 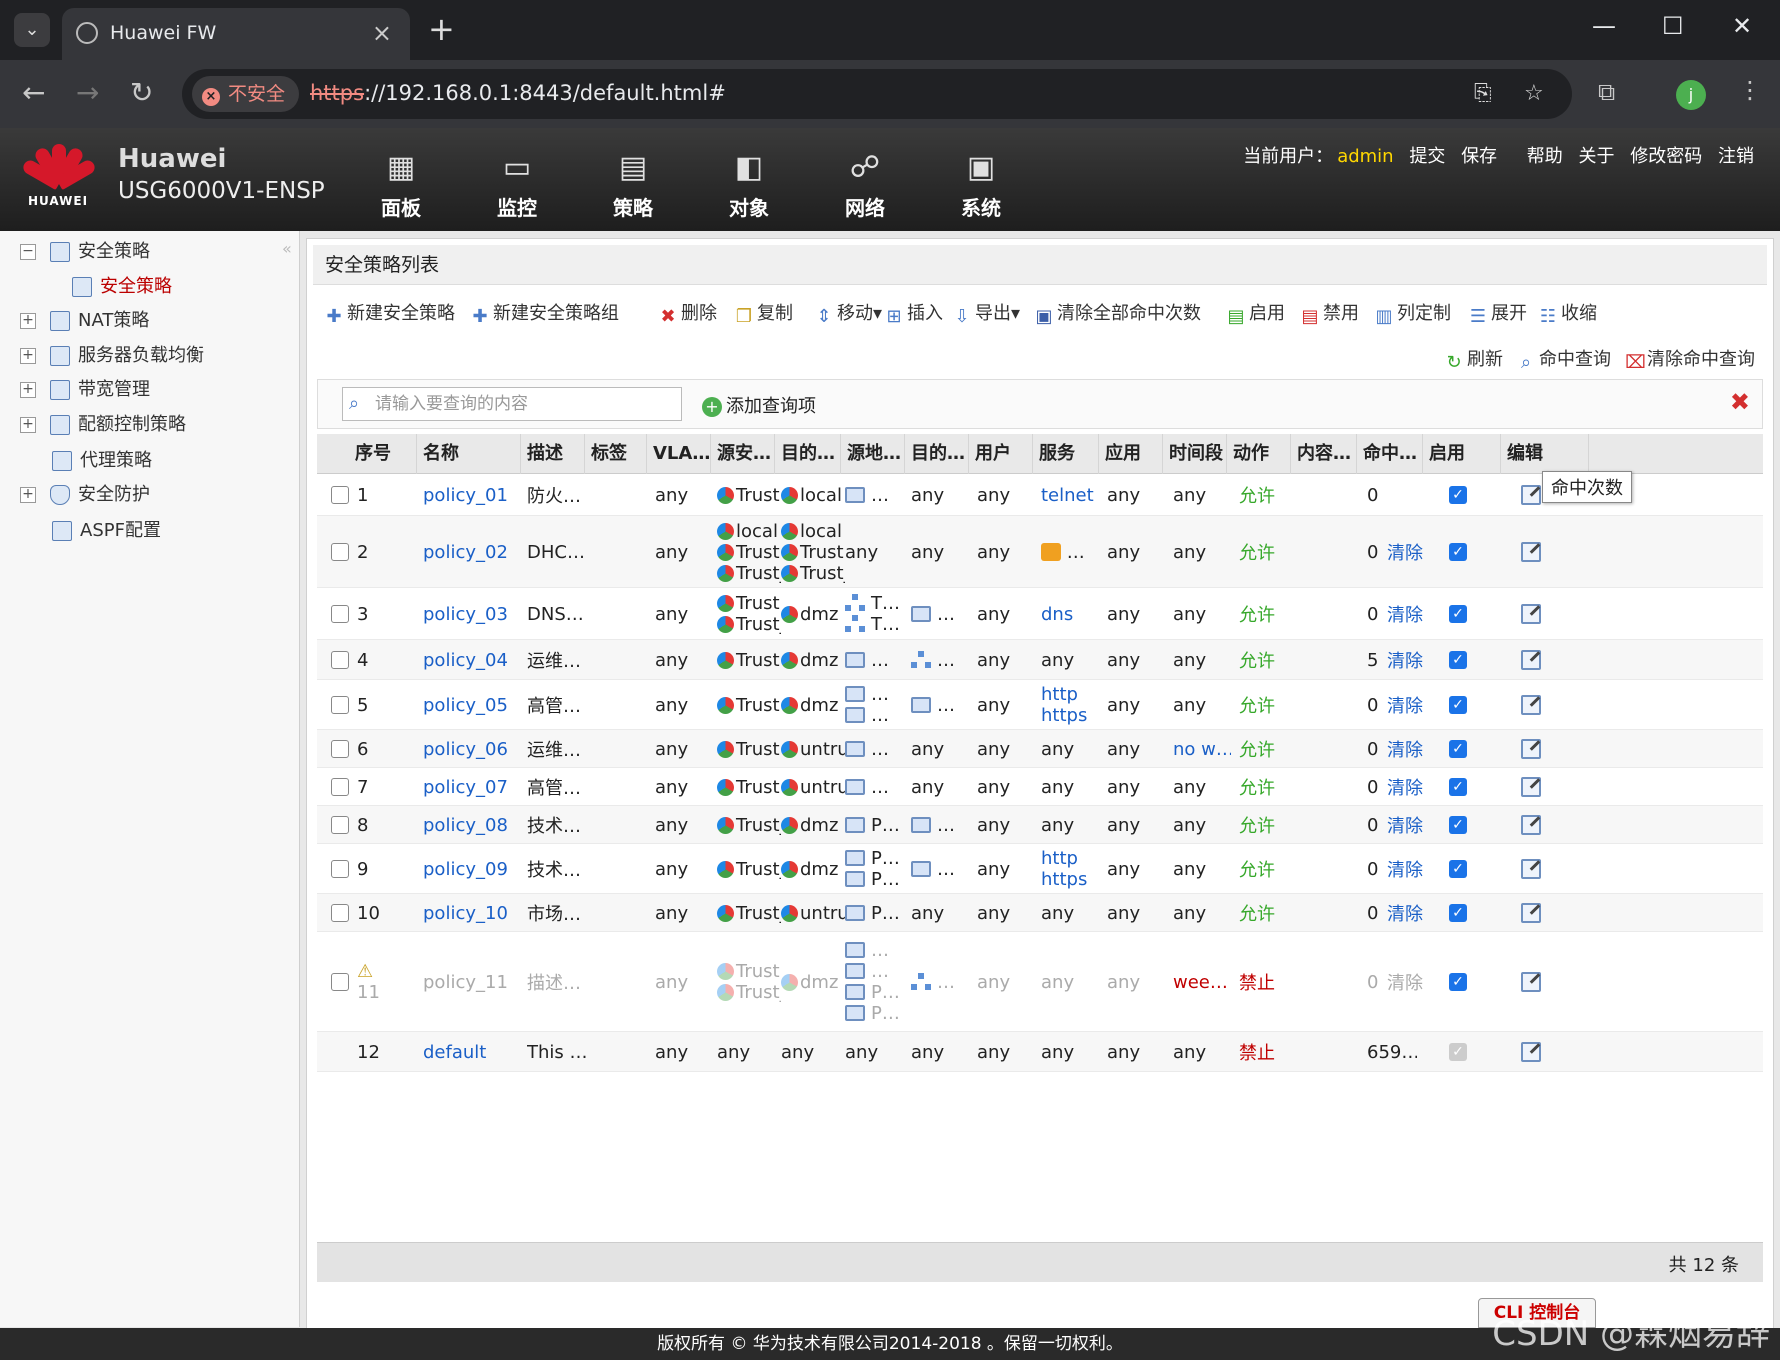 I want to click on cell-name: default, so click(x=473, y=1052).